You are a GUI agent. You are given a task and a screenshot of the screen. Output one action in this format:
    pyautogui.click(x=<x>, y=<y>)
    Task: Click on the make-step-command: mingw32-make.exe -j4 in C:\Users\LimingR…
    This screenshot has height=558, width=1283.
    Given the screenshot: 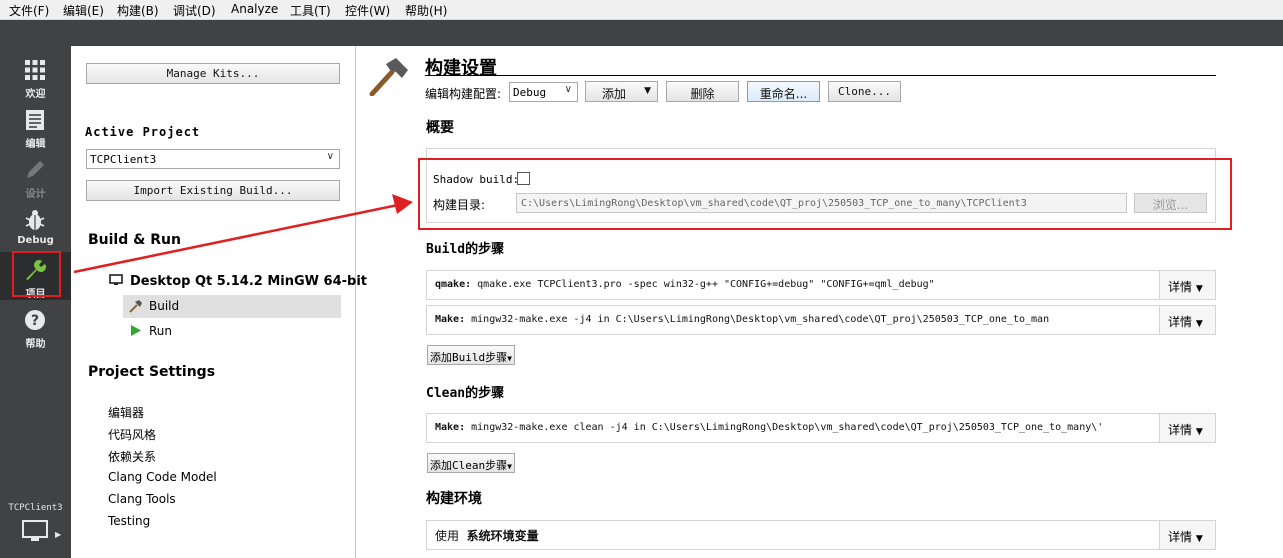 What is the action you would take?
    pyautogui.click(x=757, y=319)
    